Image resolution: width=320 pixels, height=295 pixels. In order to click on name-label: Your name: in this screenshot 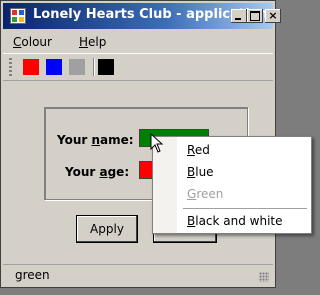, I will do `click(95, 140)`.